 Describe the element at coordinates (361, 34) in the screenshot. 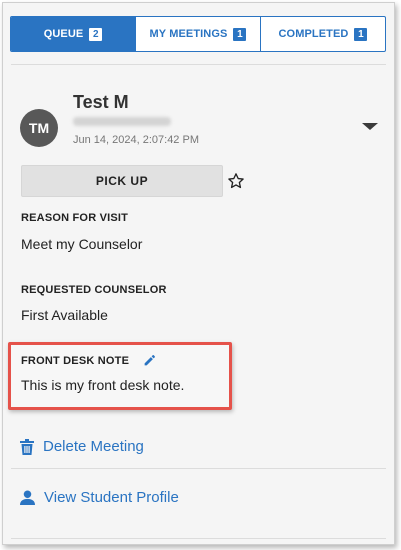

I see `tab-completed-count: 1` at that location.